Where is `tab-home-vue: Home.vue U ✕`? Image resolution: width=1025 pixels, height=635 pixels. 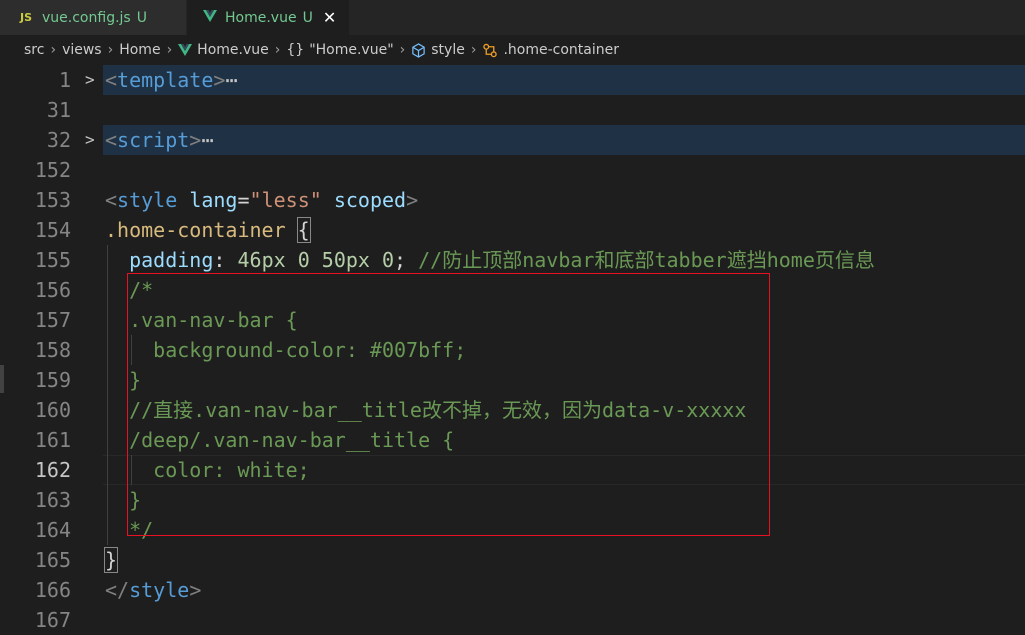
tab-home-vue: Home.vue U ✕ is located at coordinates (268, 17).